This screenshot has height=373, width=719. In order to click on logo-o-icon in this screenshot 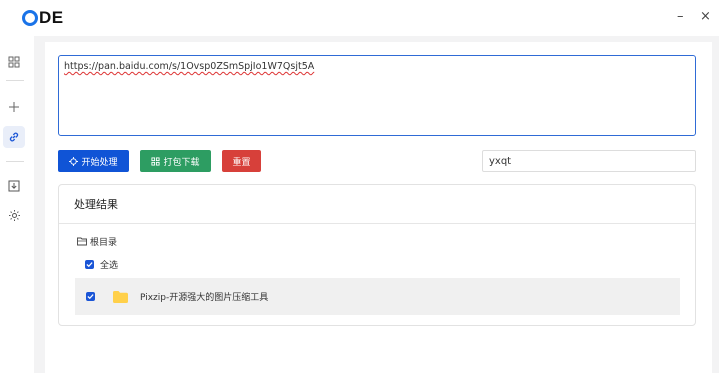, I will do `click(30, 18)`.